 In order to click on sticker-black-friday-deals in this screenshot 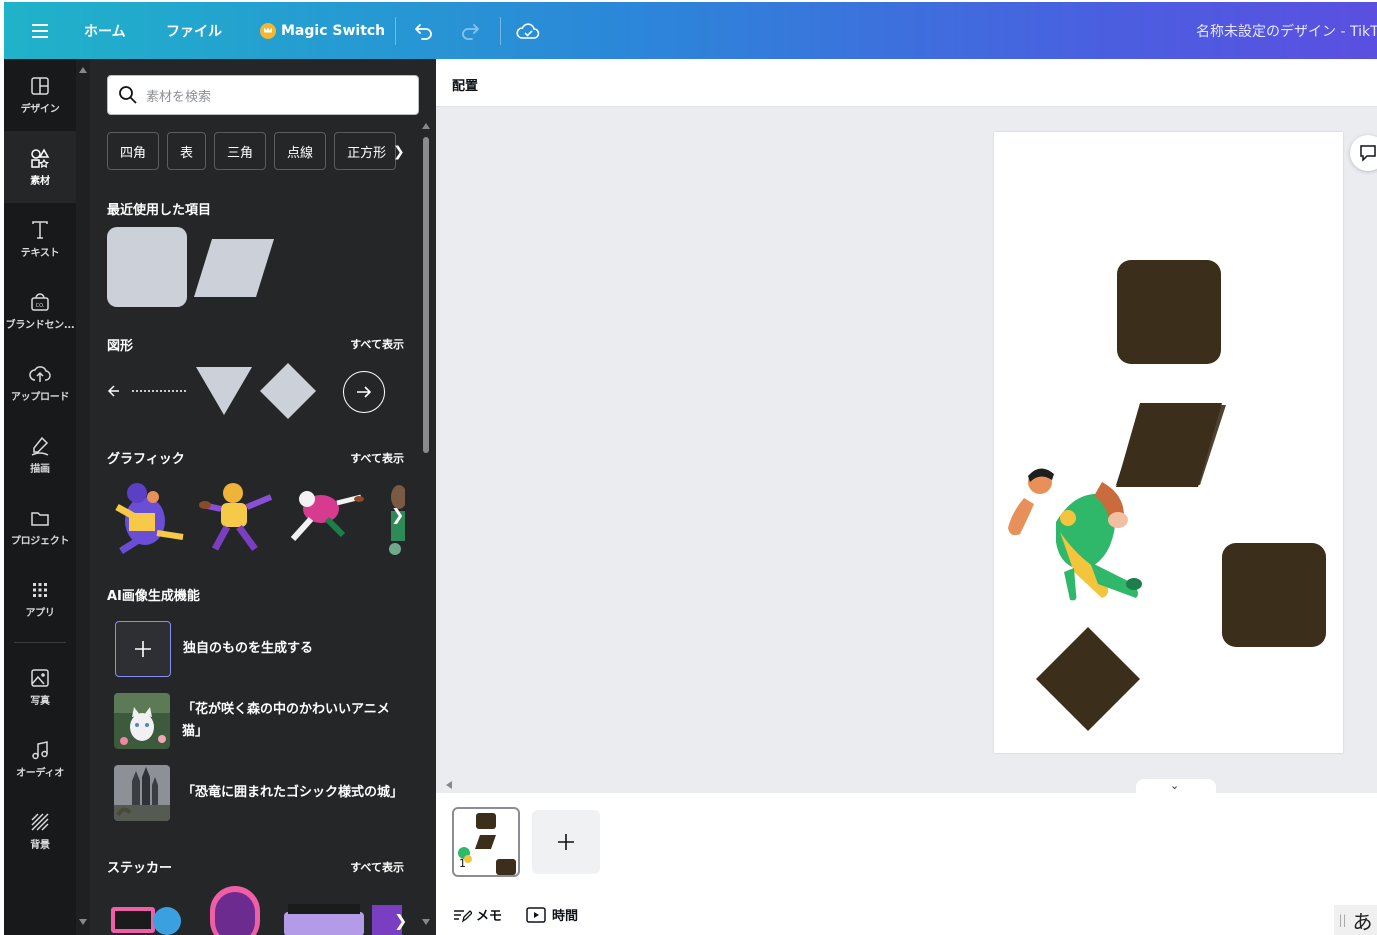, I will do `click(147, 919)`.